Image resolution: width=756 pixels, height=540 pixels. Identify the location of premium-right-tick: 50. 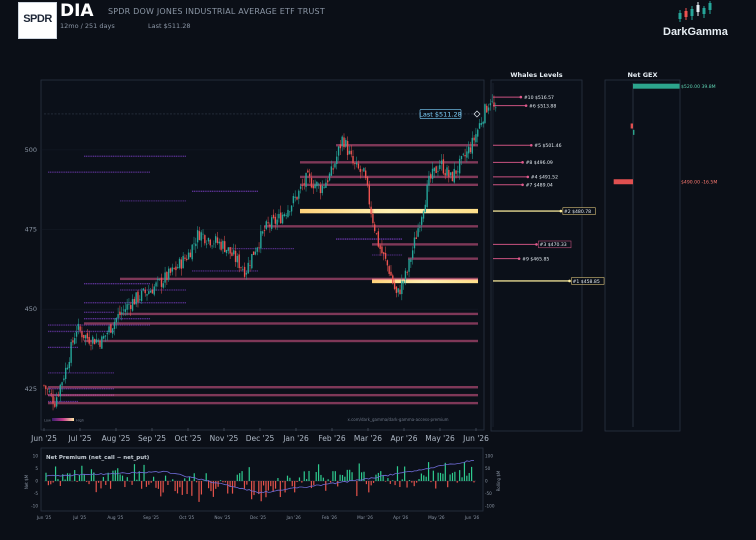
(488, 468).